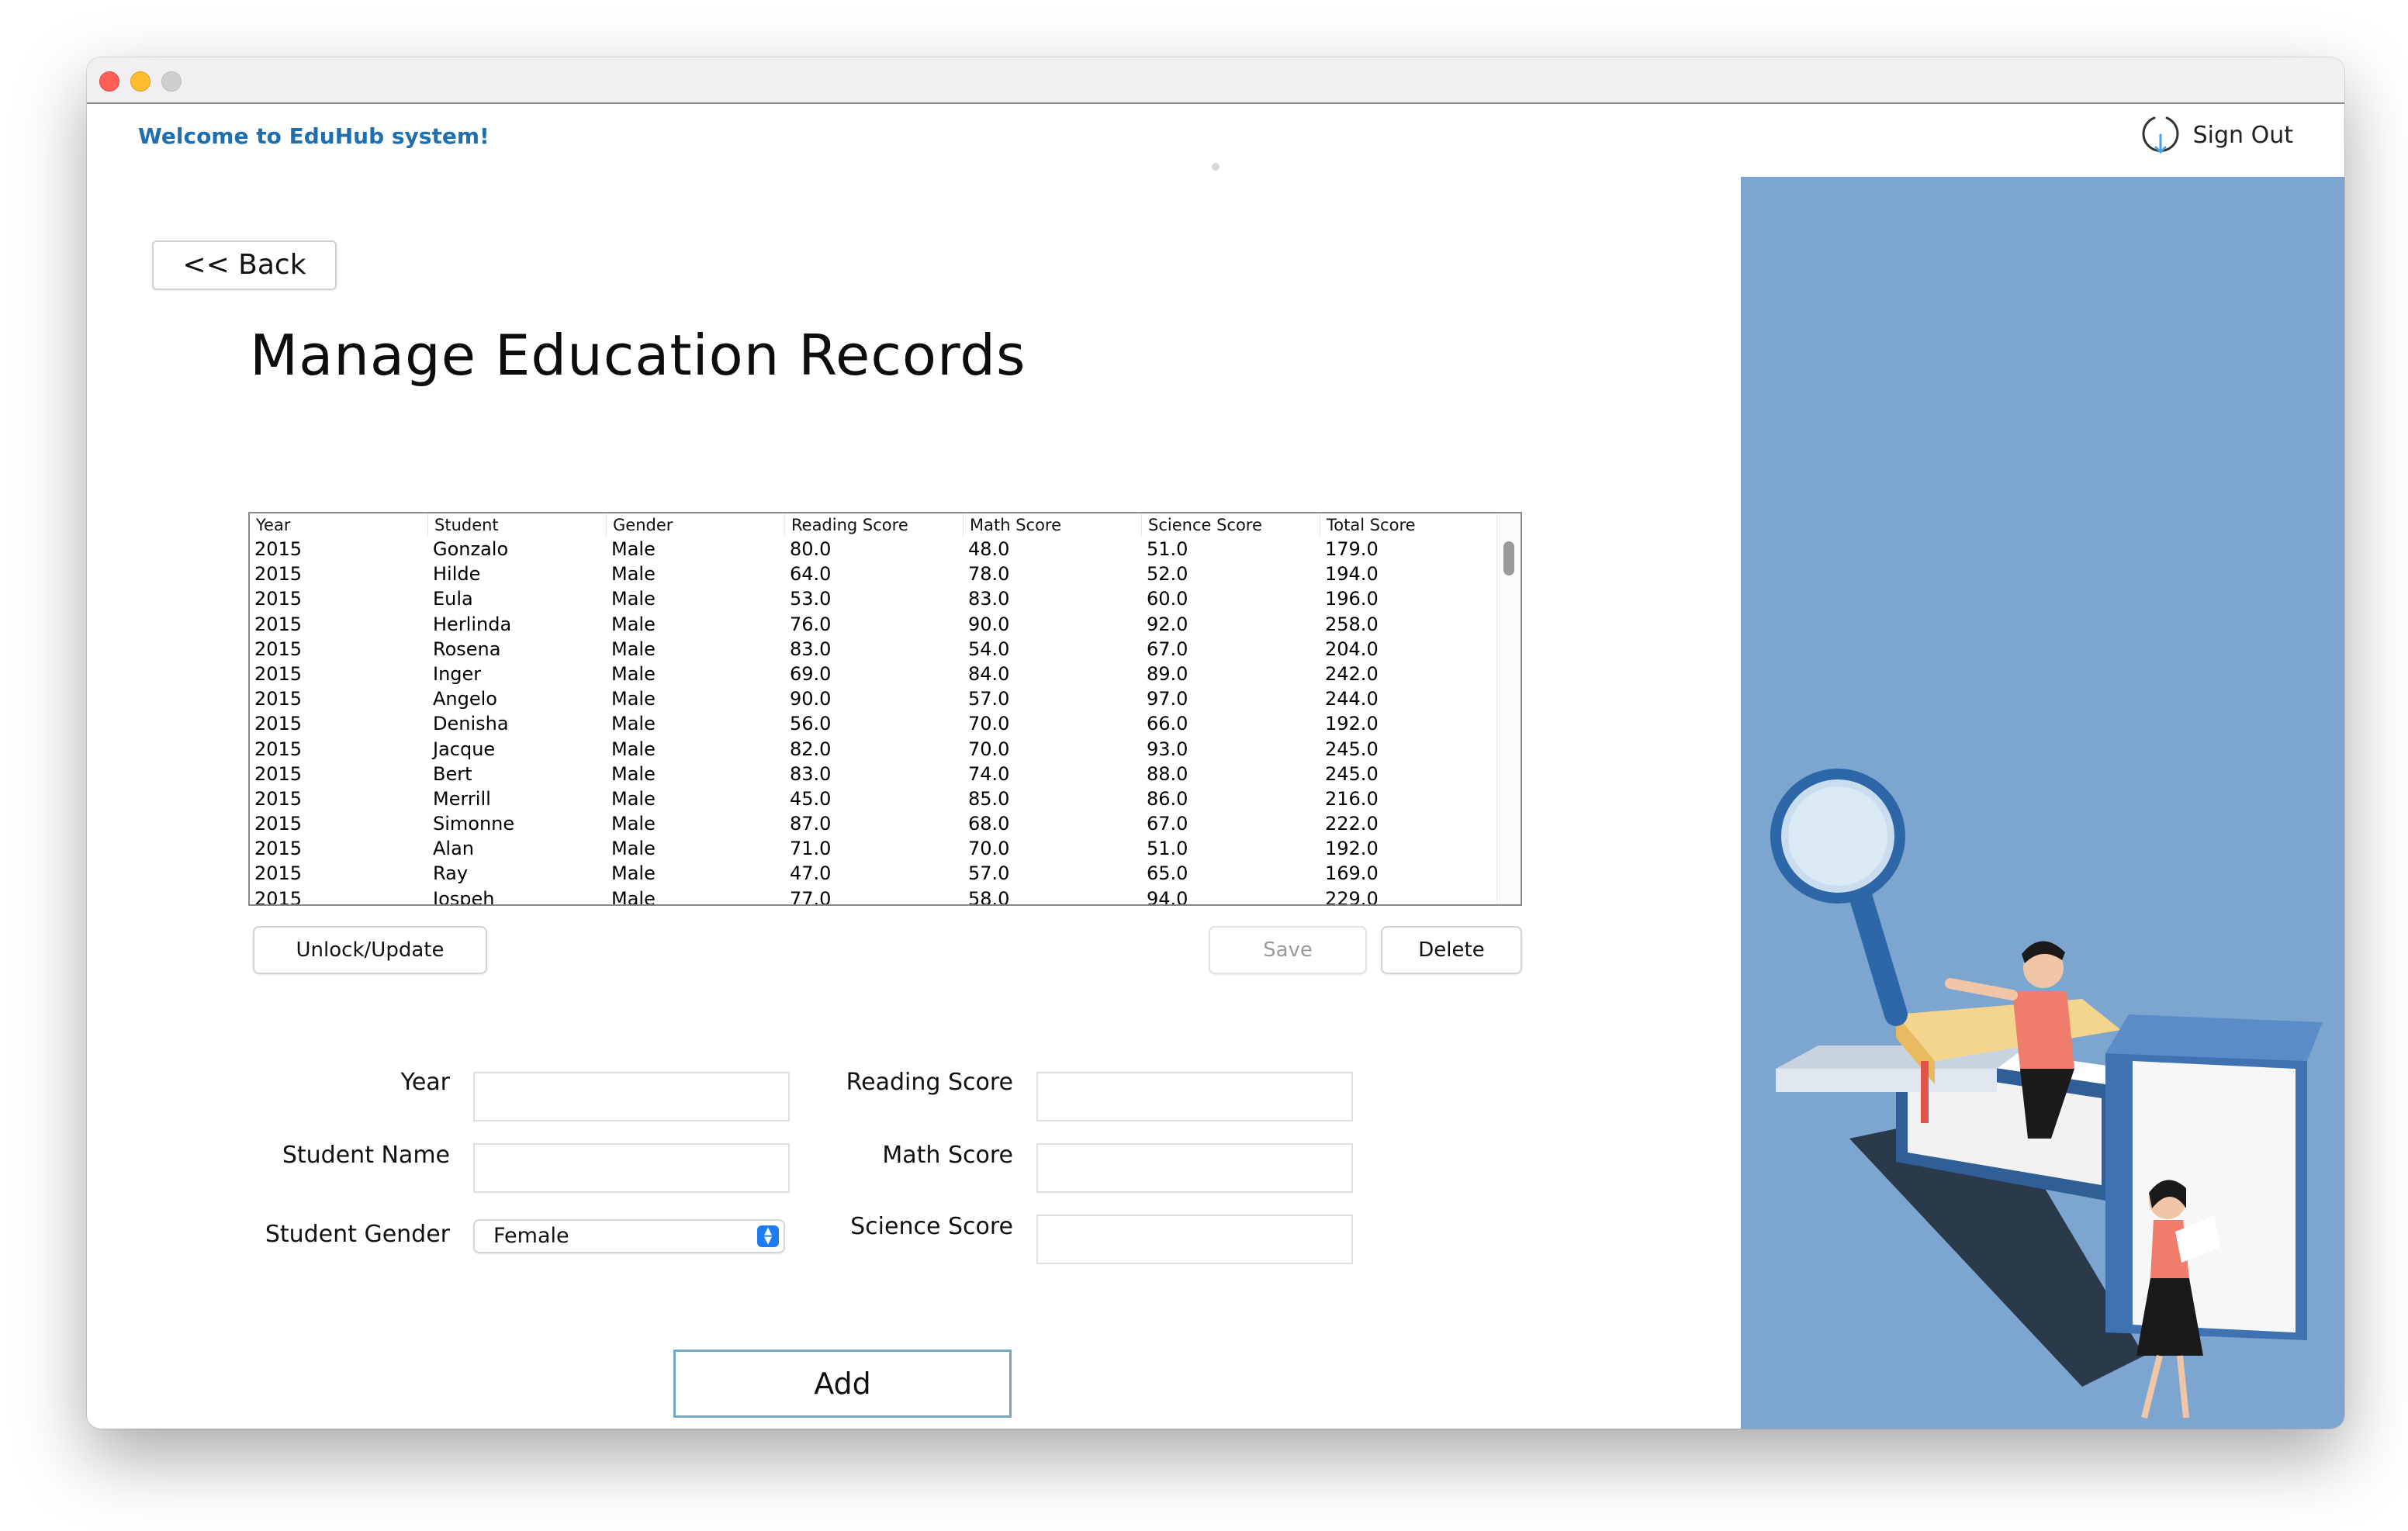 The height and width of the screenshot is (1531, 2408). I want to click on save-button: Save, so click(1288, 950).